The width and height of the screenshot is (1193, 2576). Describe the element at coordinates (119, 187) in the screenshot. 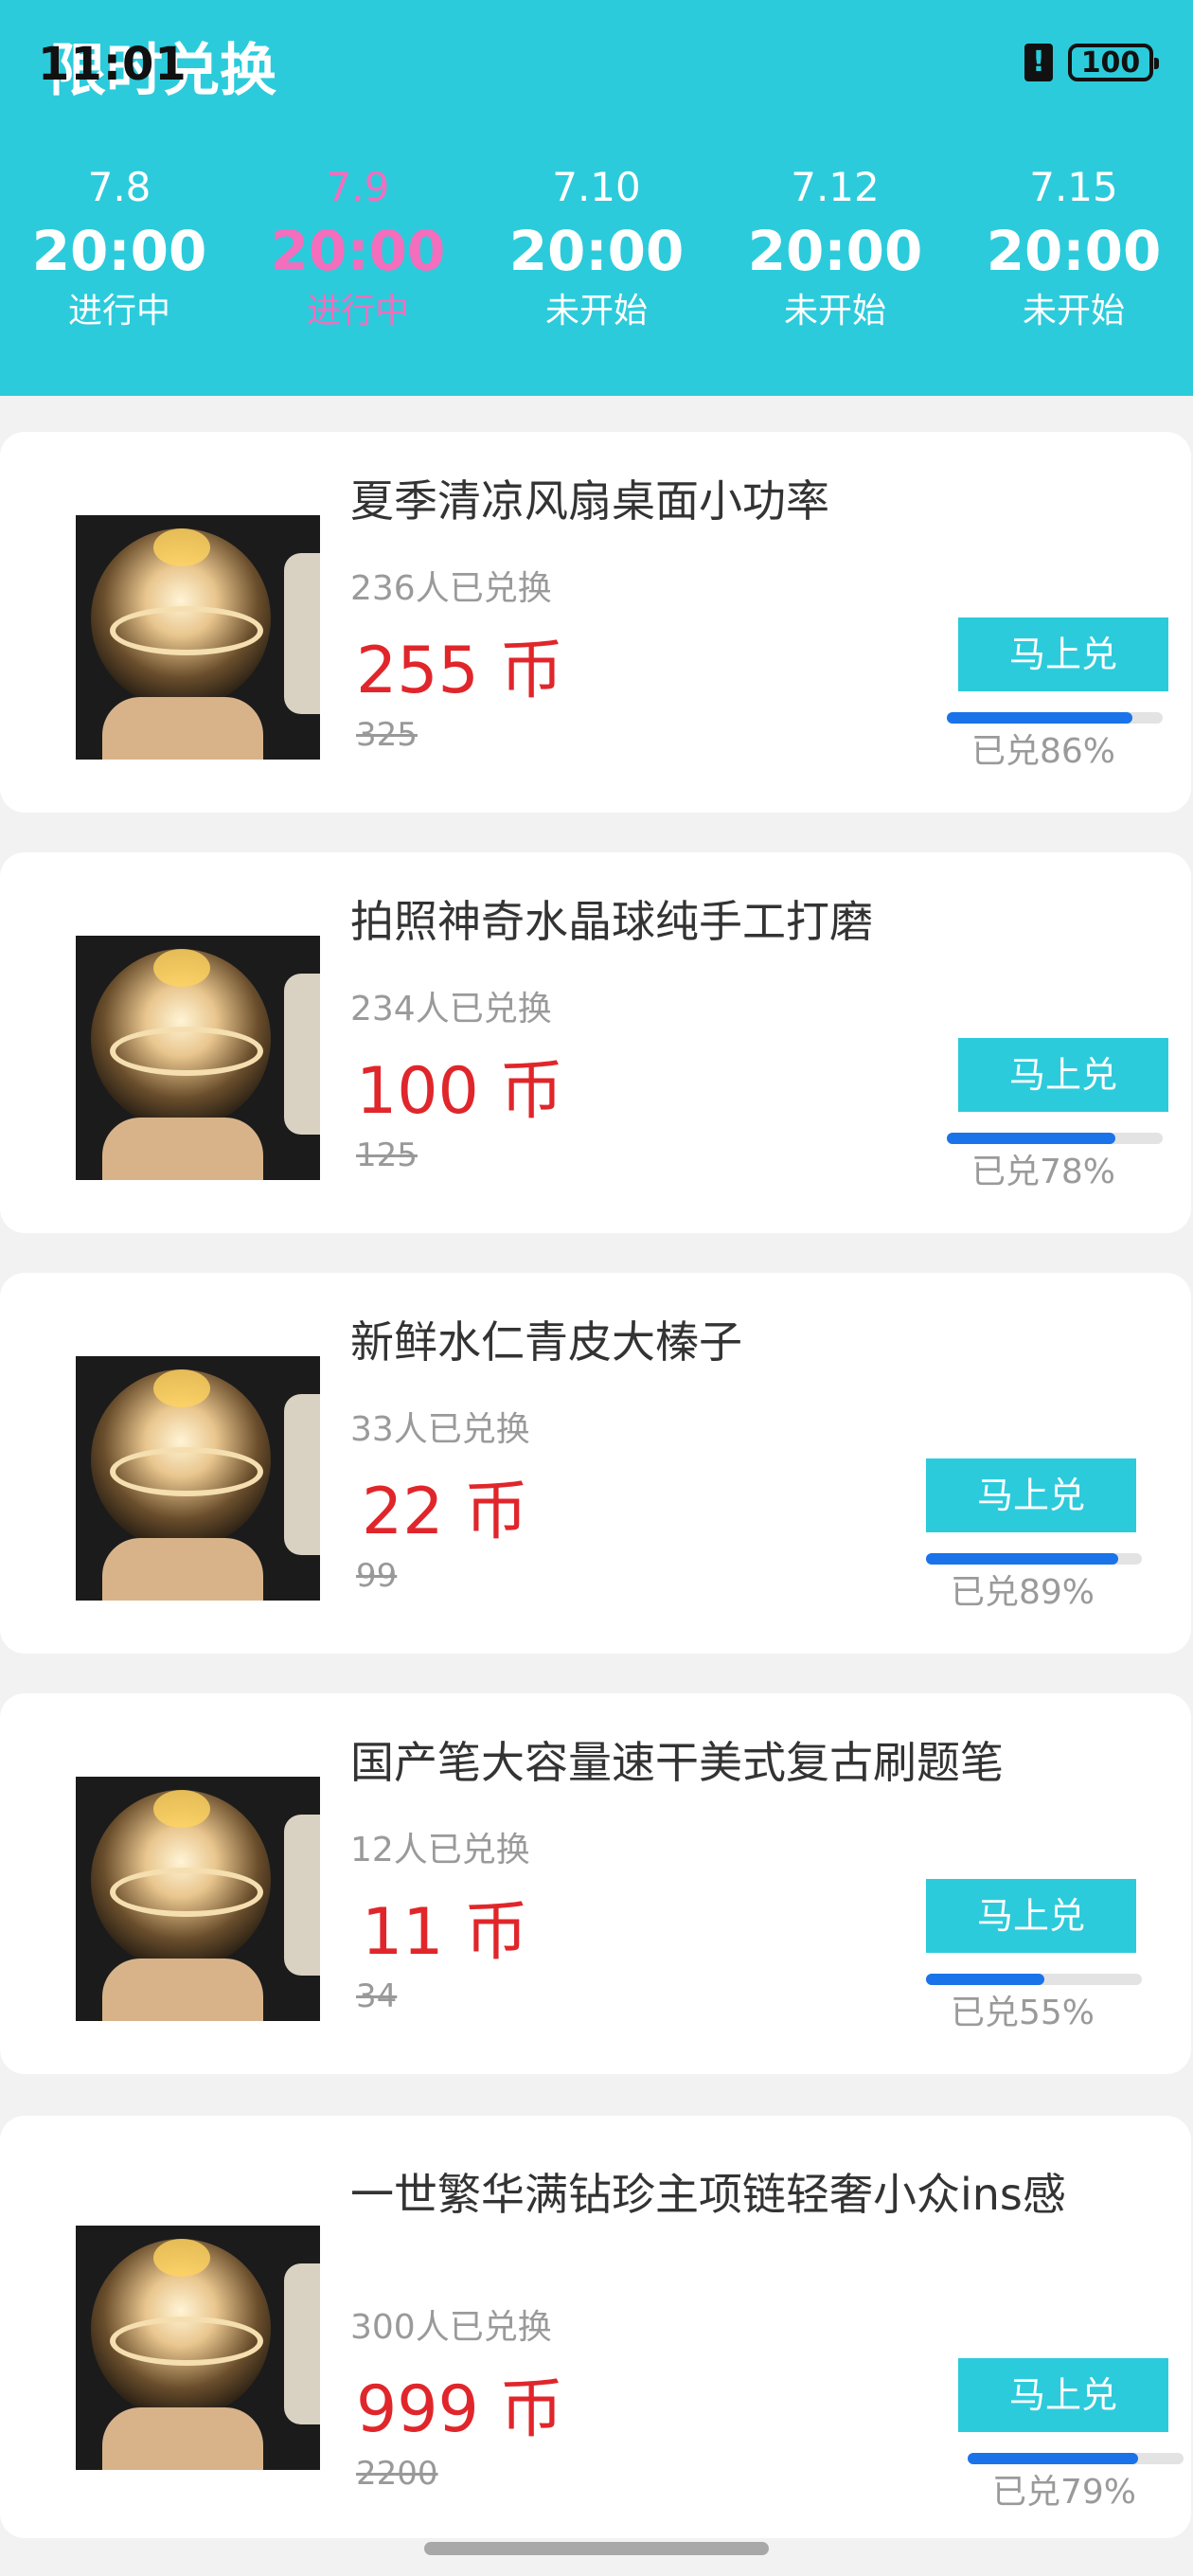

I see `session-date: 7.8` at that location.